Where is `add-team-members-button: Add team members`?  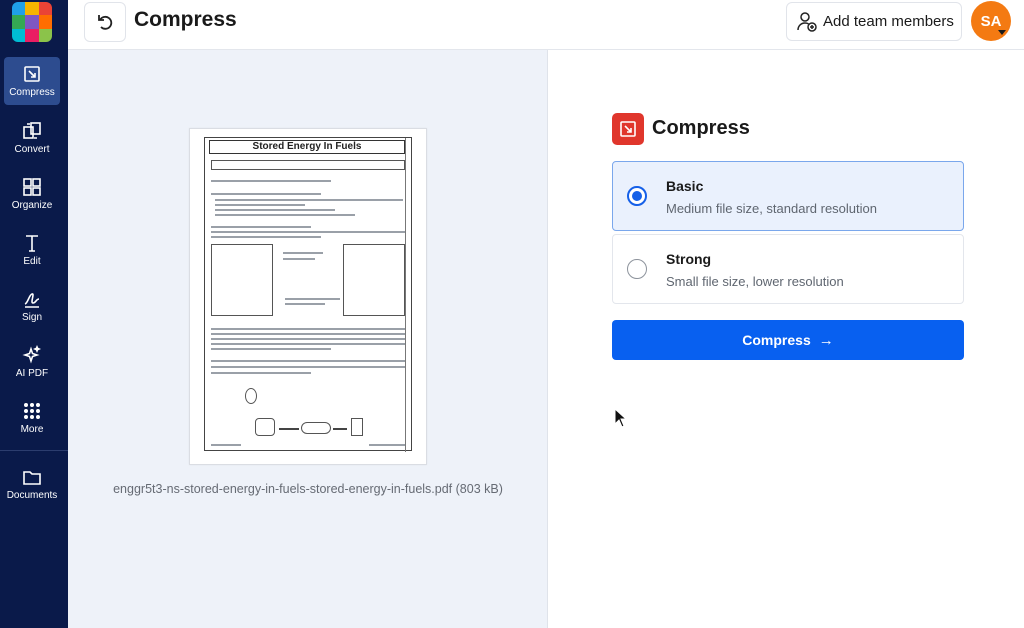
add-team-members-button: Add team members is located at coordinates (874, 21).